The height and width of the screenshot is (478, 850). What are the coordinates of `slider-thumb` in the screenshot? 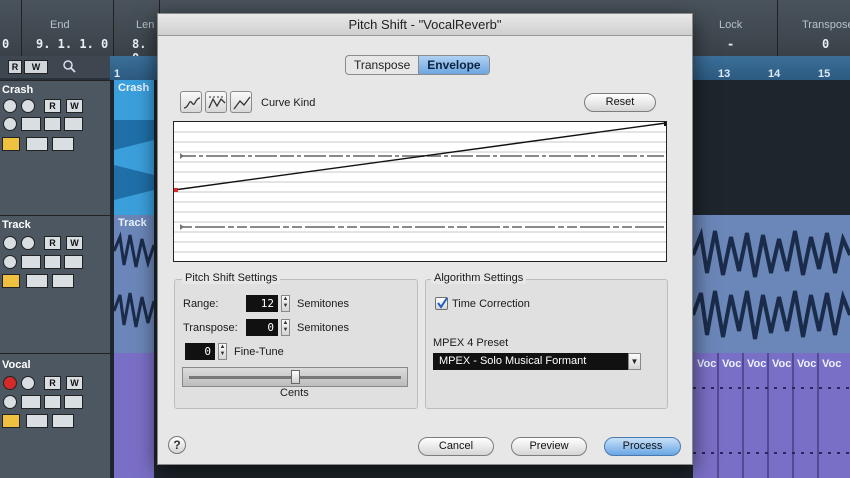 It's located at (295, 377).